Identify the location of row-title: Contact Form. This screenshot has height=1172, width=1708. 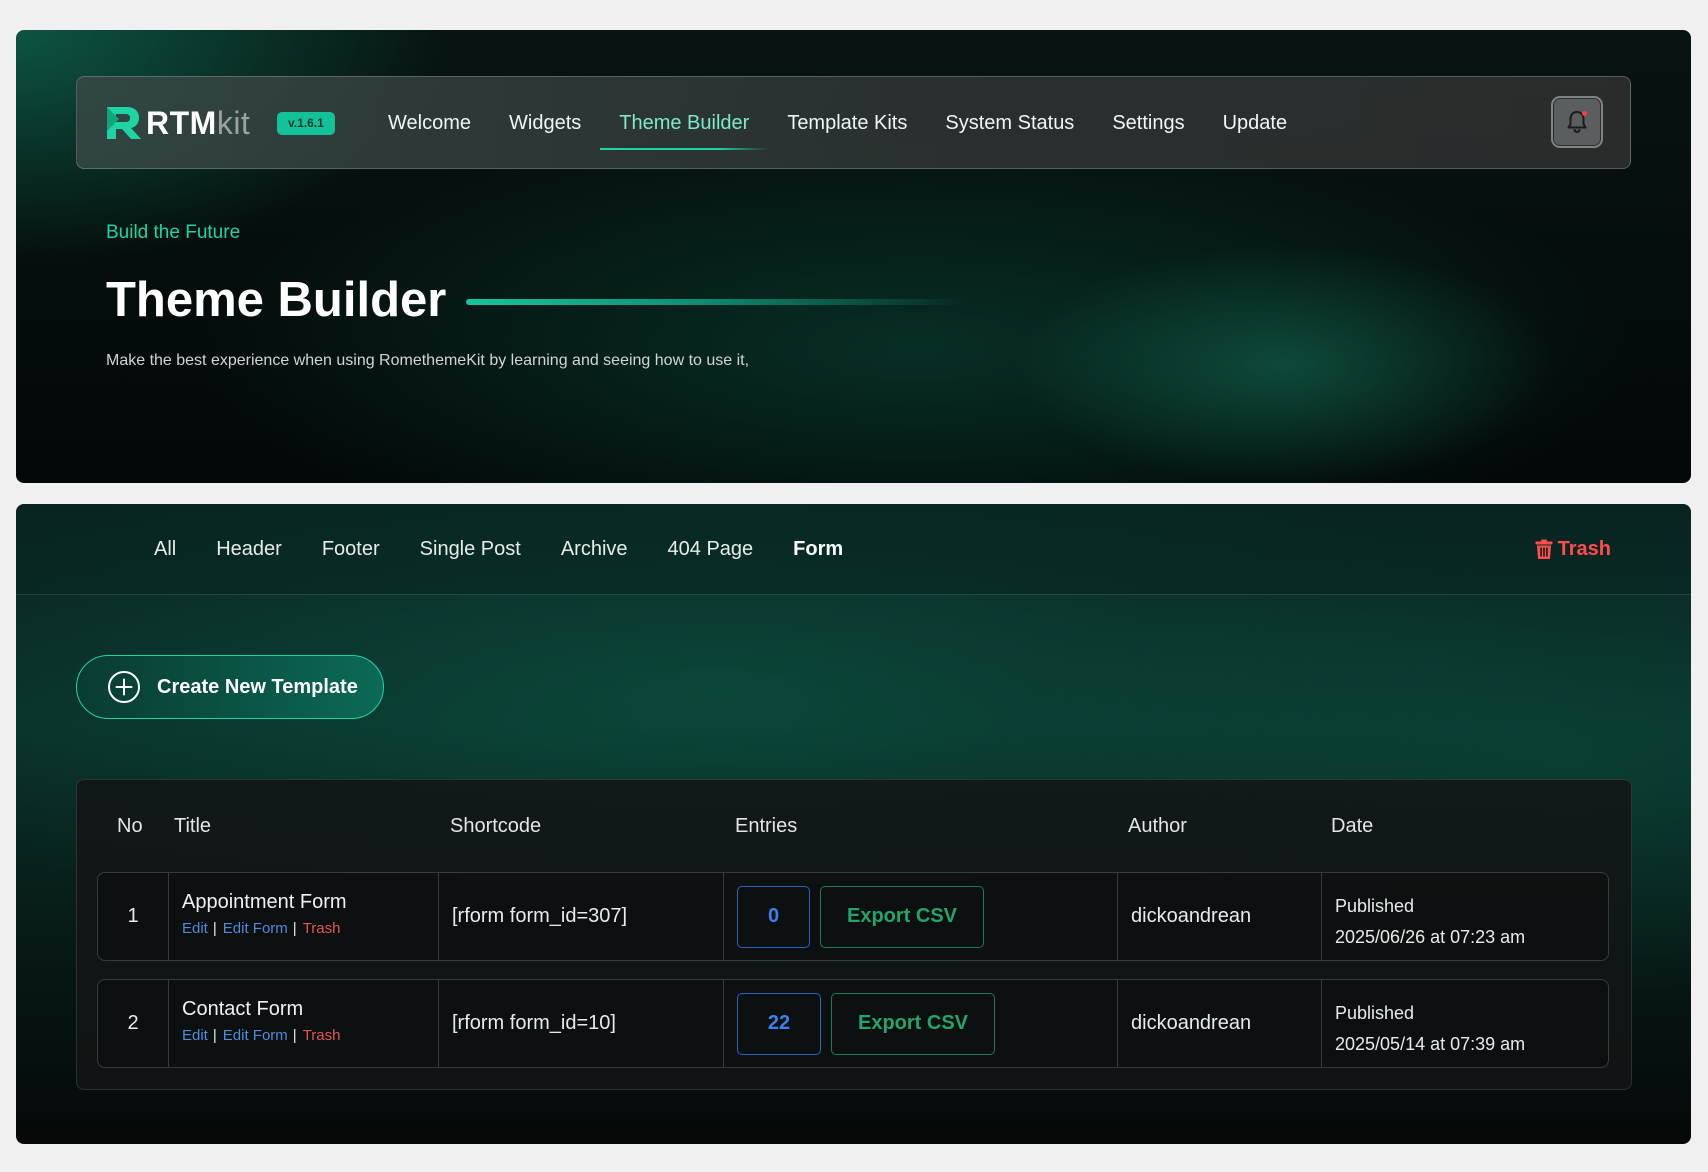
(243, 1009).